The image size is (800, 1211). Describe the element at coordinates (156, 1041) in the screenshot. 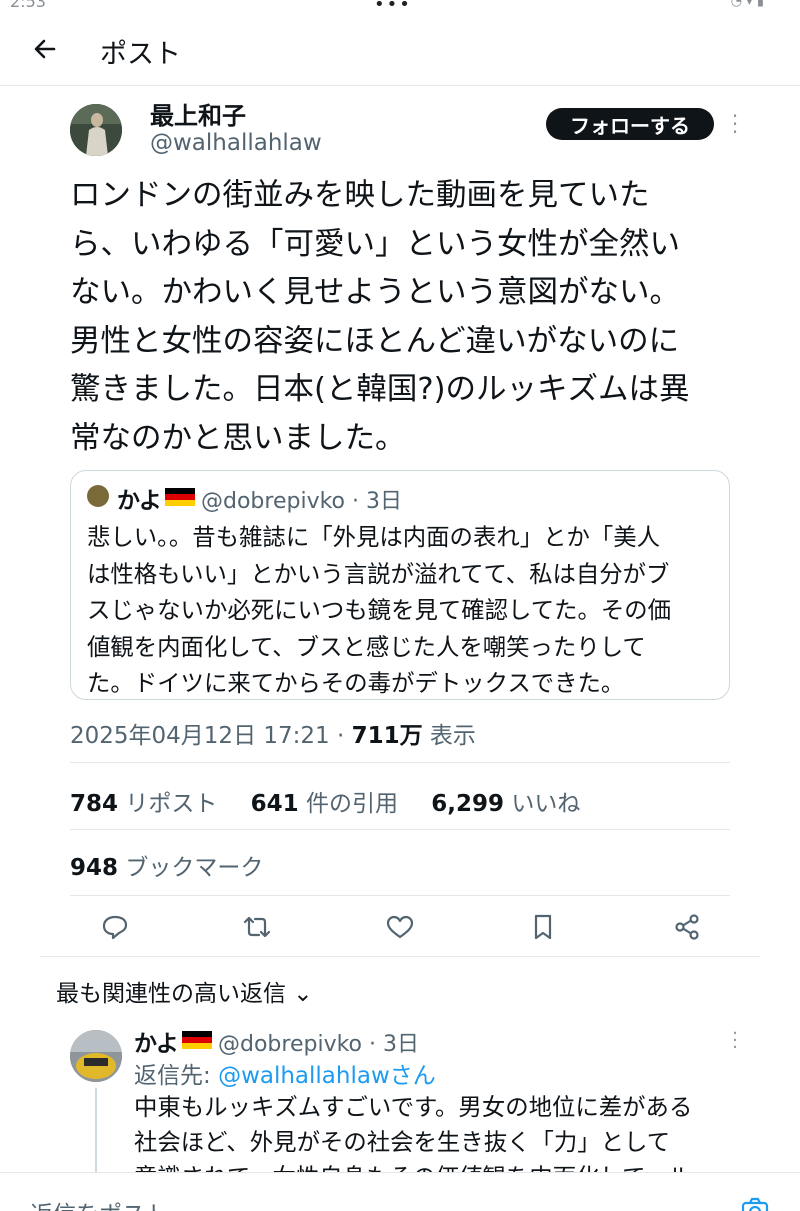

I see `reply-author-name: かよ` at that location.